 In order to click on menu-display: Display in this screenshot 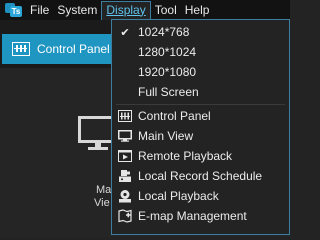, I will do `click(126, 10)`.